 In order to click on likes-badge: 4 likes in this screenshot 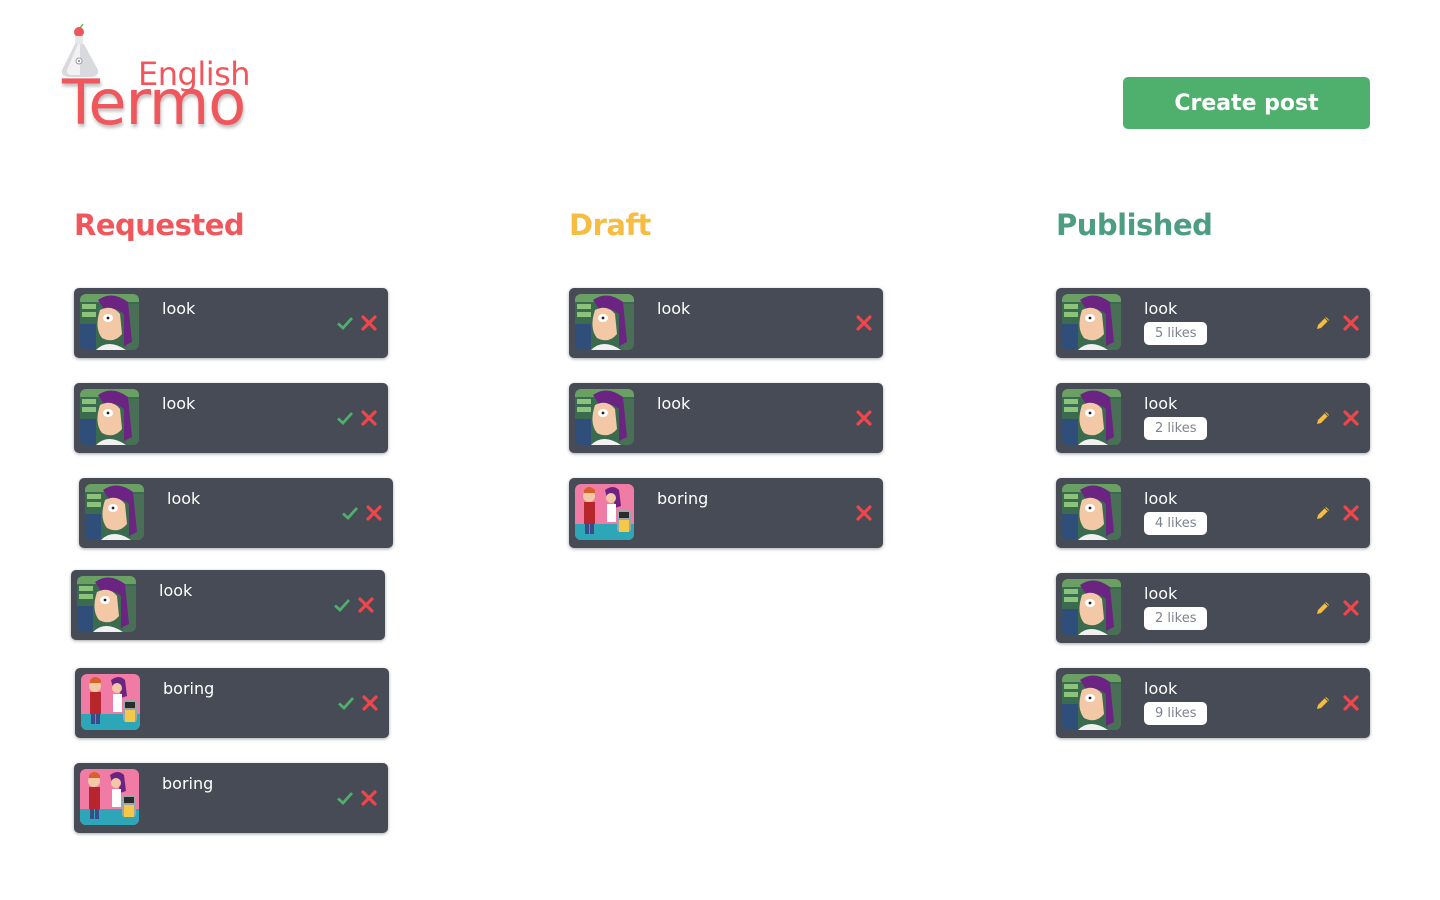, I will do `click(1176, 523)`.